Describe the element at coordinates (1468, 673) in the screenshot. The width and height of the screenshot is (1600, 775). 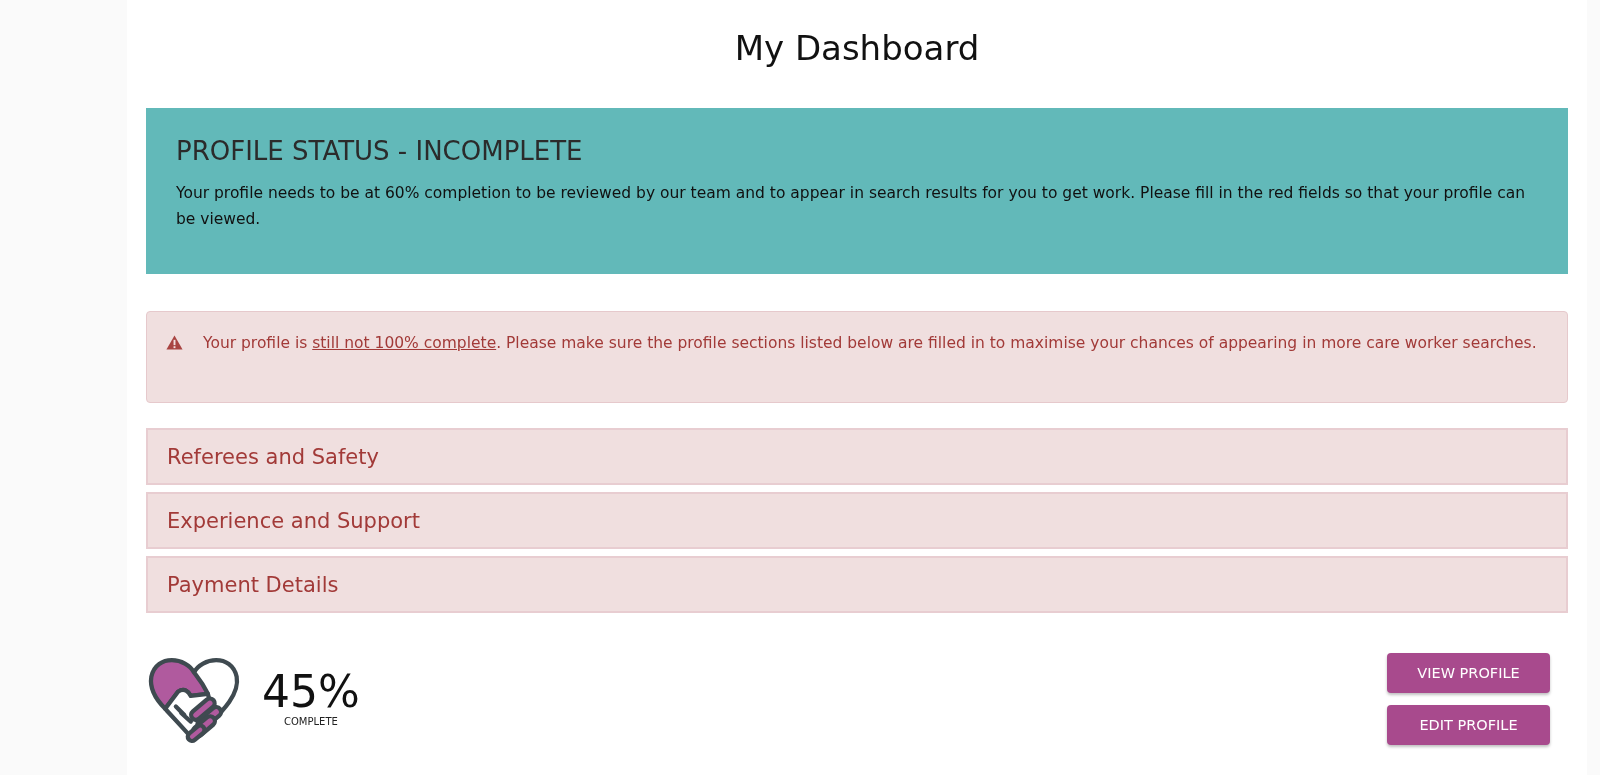
I see `profile-button: VIEW PROFILE` at that location.